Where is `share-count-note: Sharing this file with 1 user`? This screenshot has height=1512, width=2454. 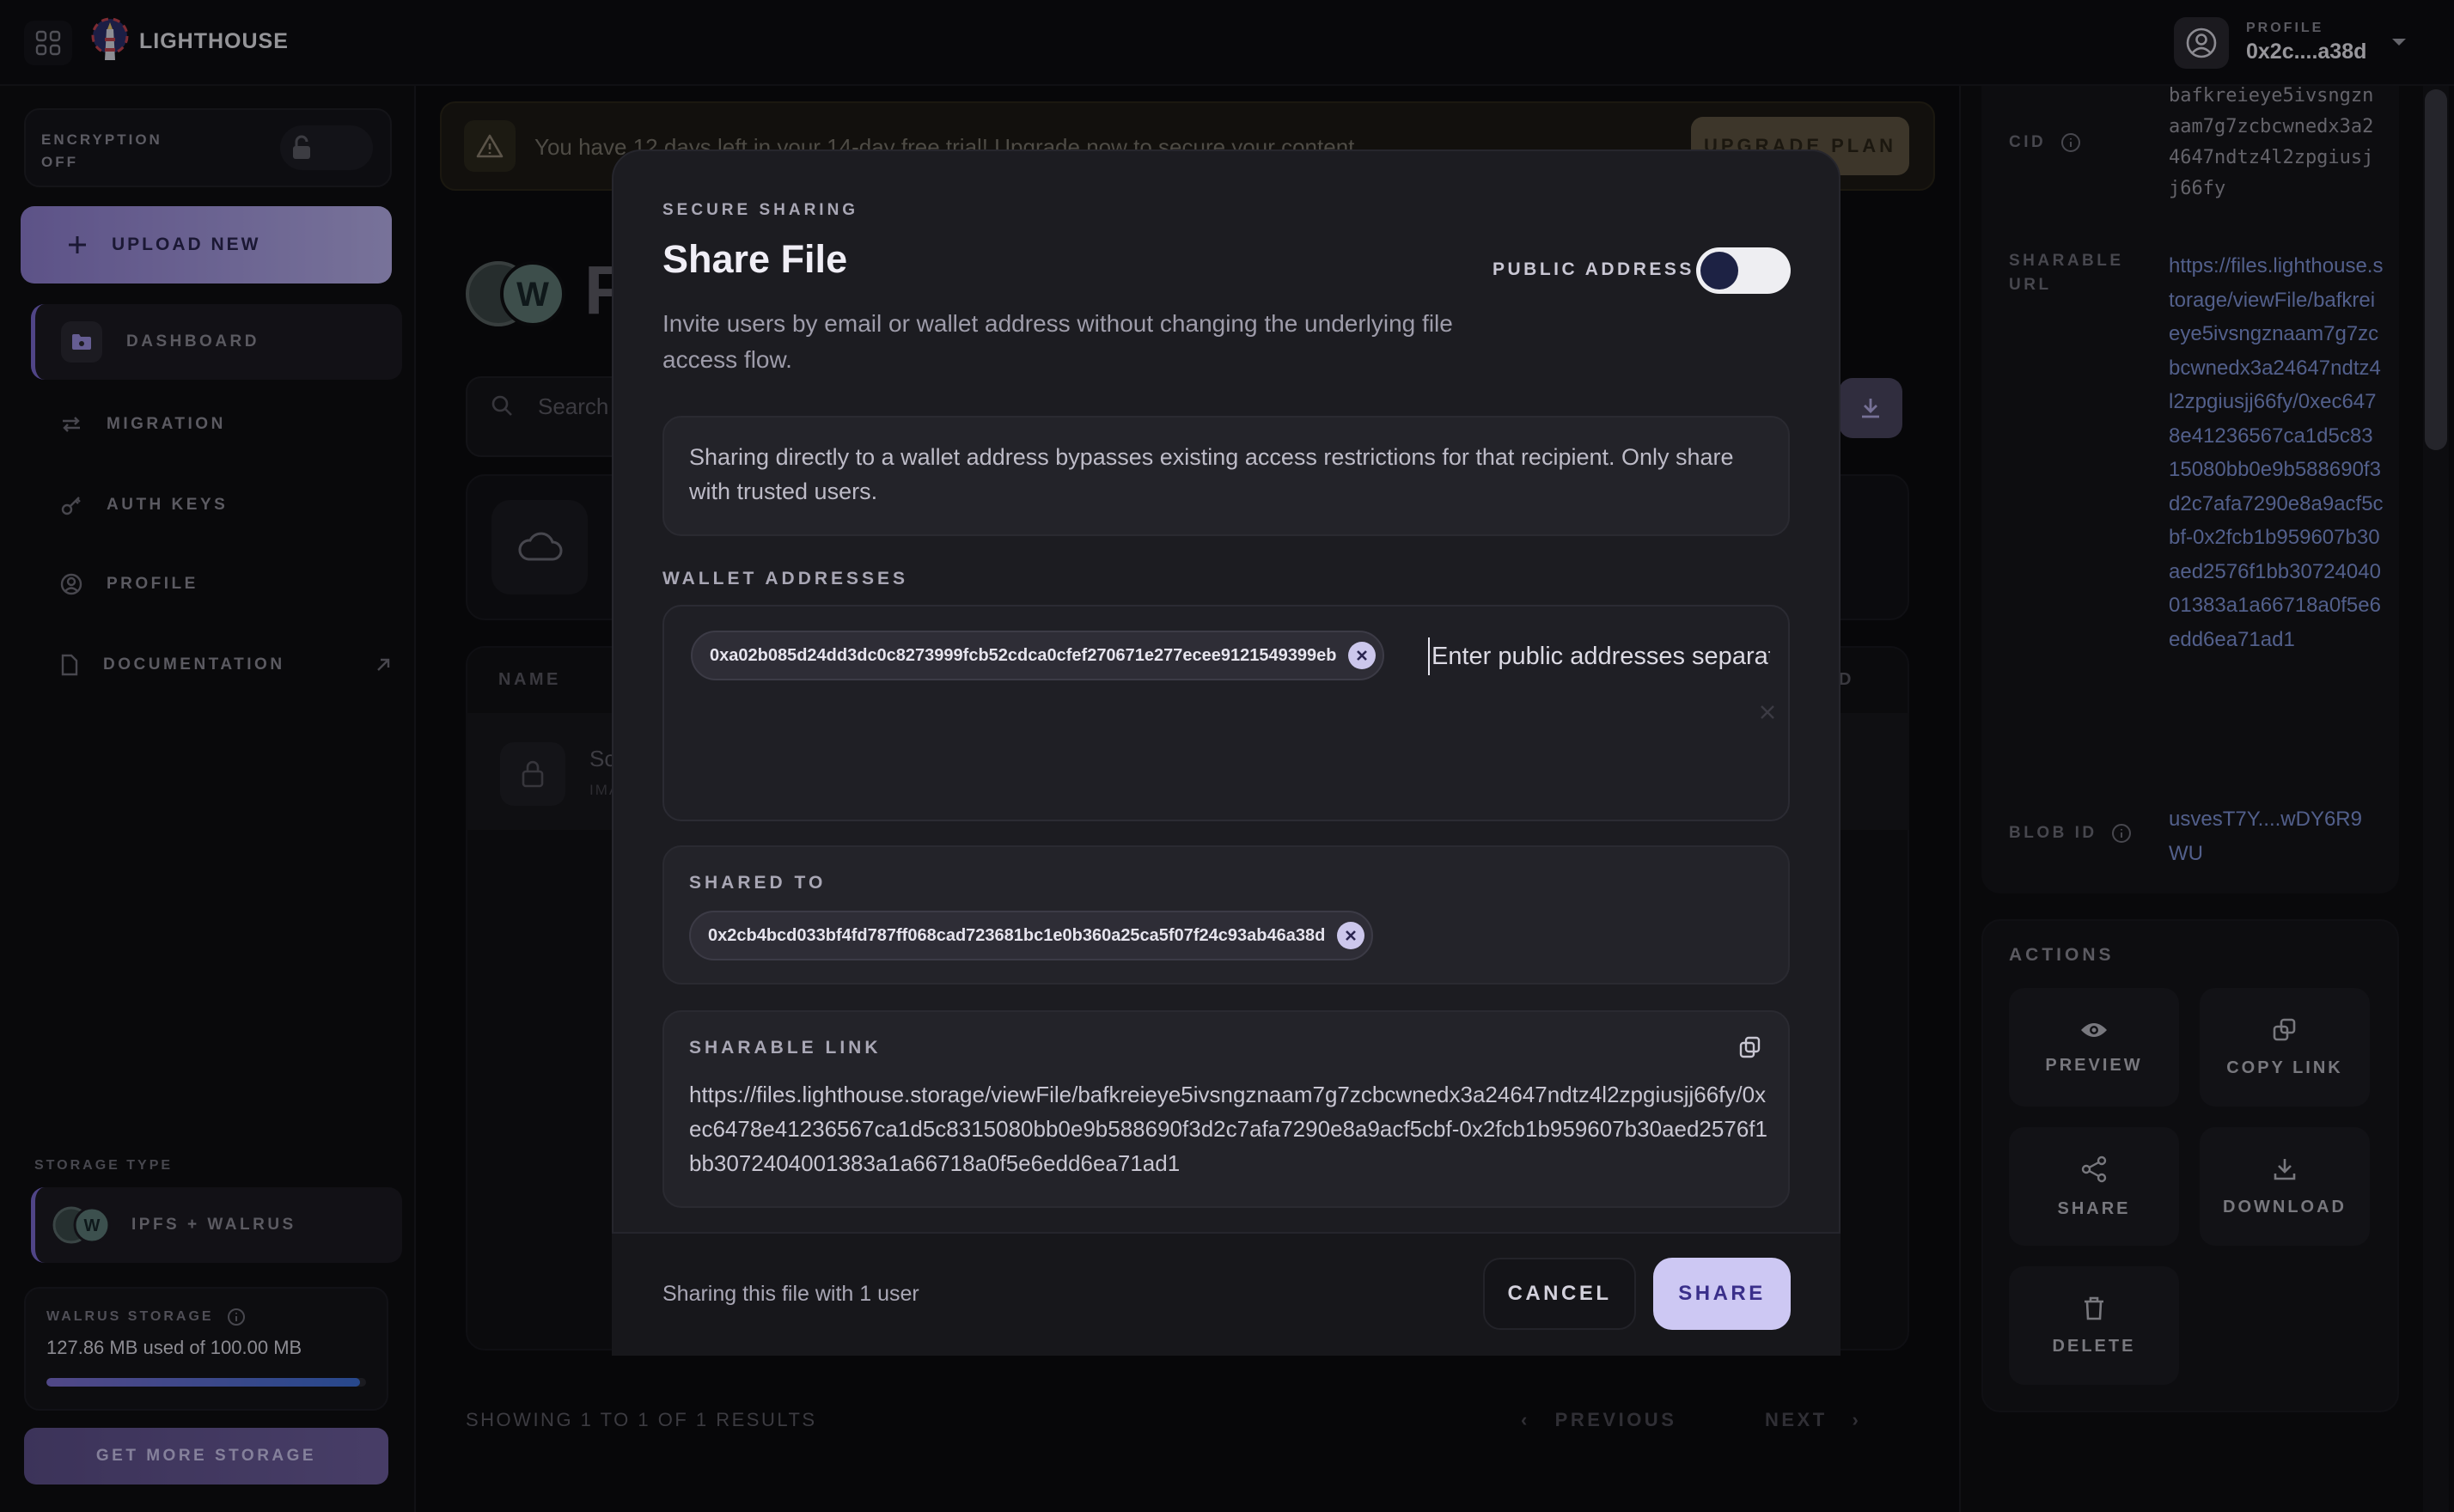 share-count-note: Sharing this file with 1 user is located at coordinates (790, 1294).